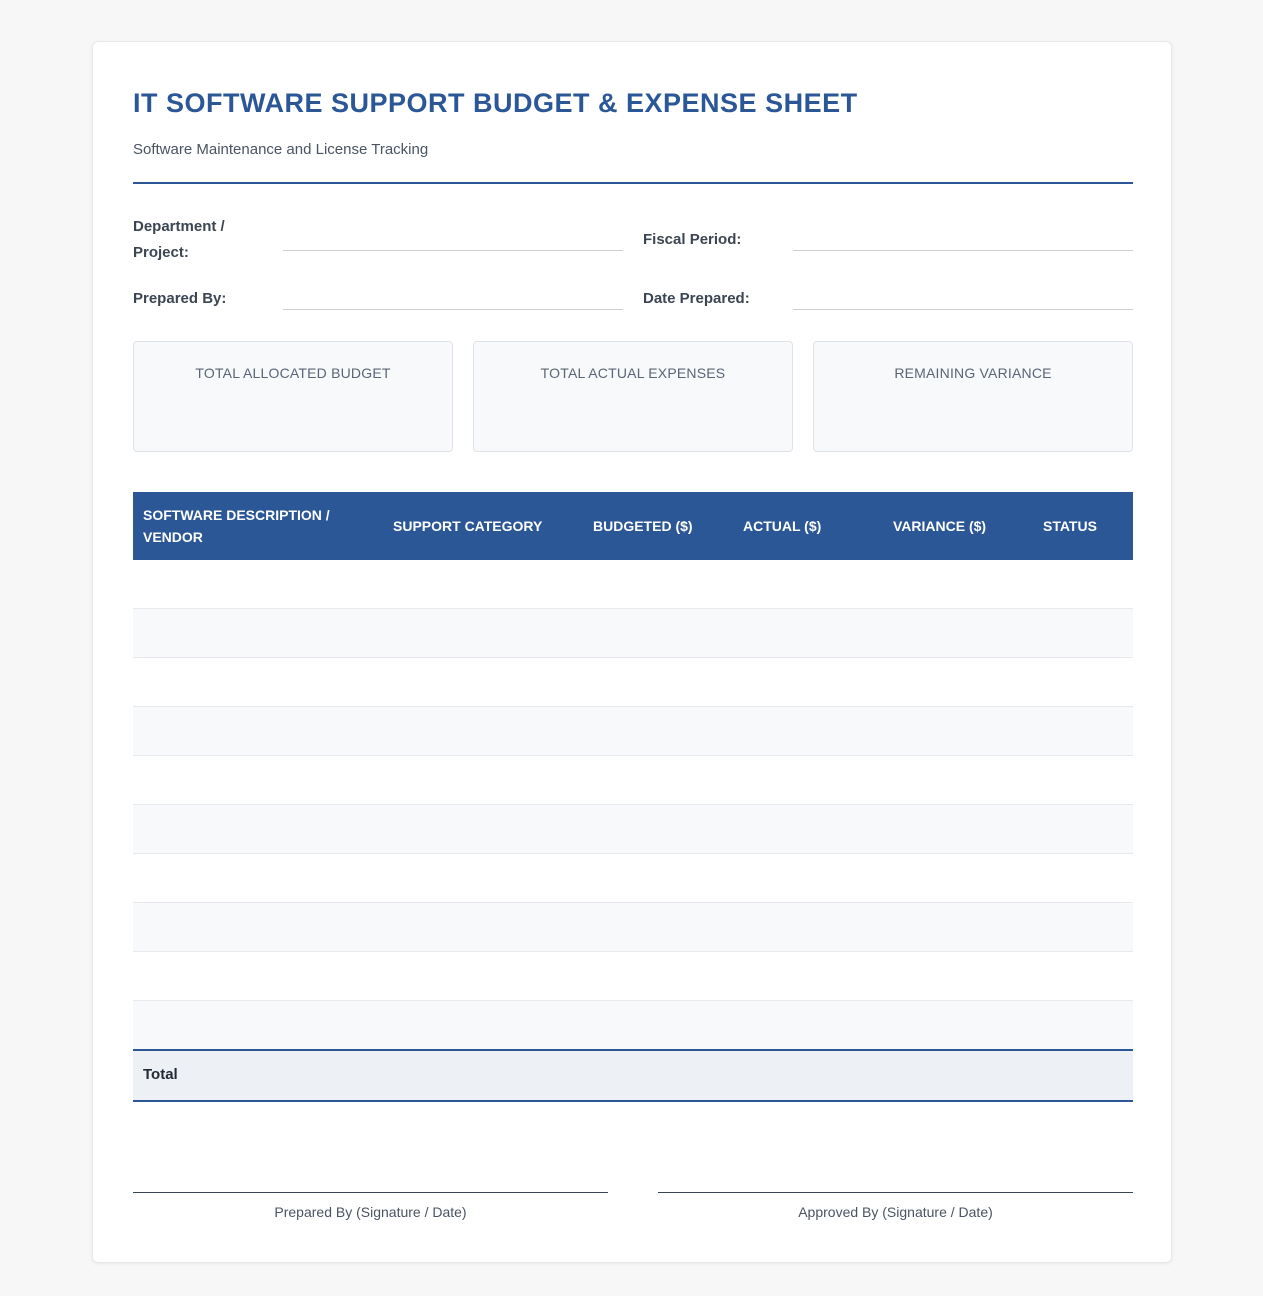  What do you see at coordinates (453, 250) in the screenshot?
I see `department-project-field` at bounding box center [453, 250].